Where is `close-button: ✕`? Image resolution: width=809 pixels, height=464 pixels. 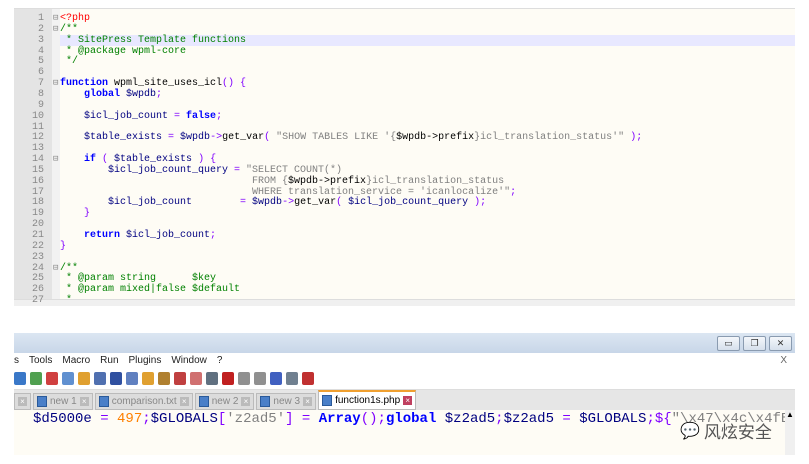
close-button: ✕ is located at coordinates (780, 343).